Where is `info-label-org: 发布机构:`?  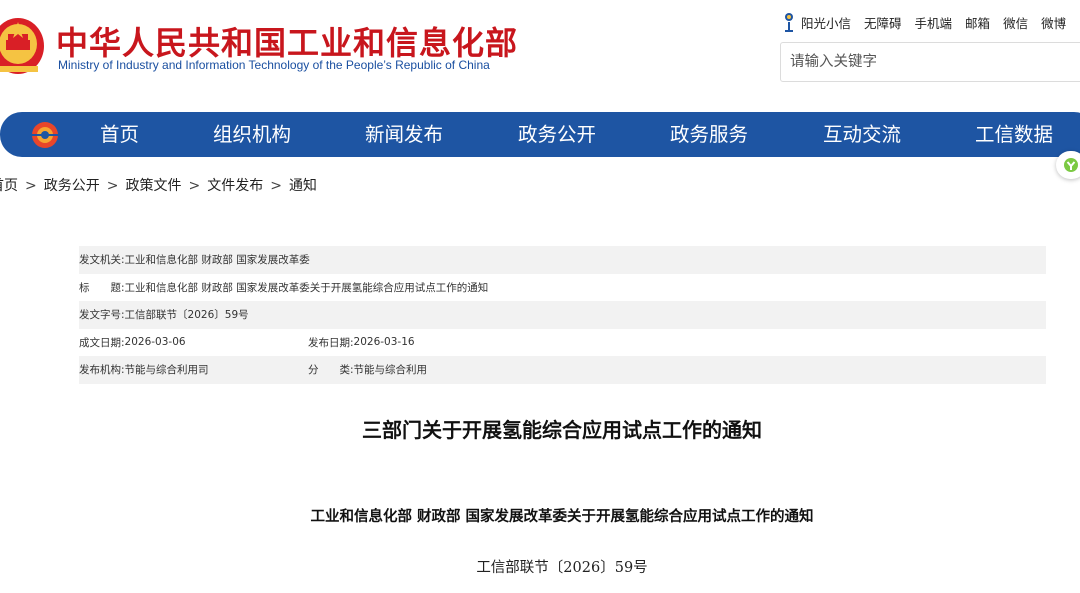
info-label-org: 发布机构: is located at coordinates (102, 370).